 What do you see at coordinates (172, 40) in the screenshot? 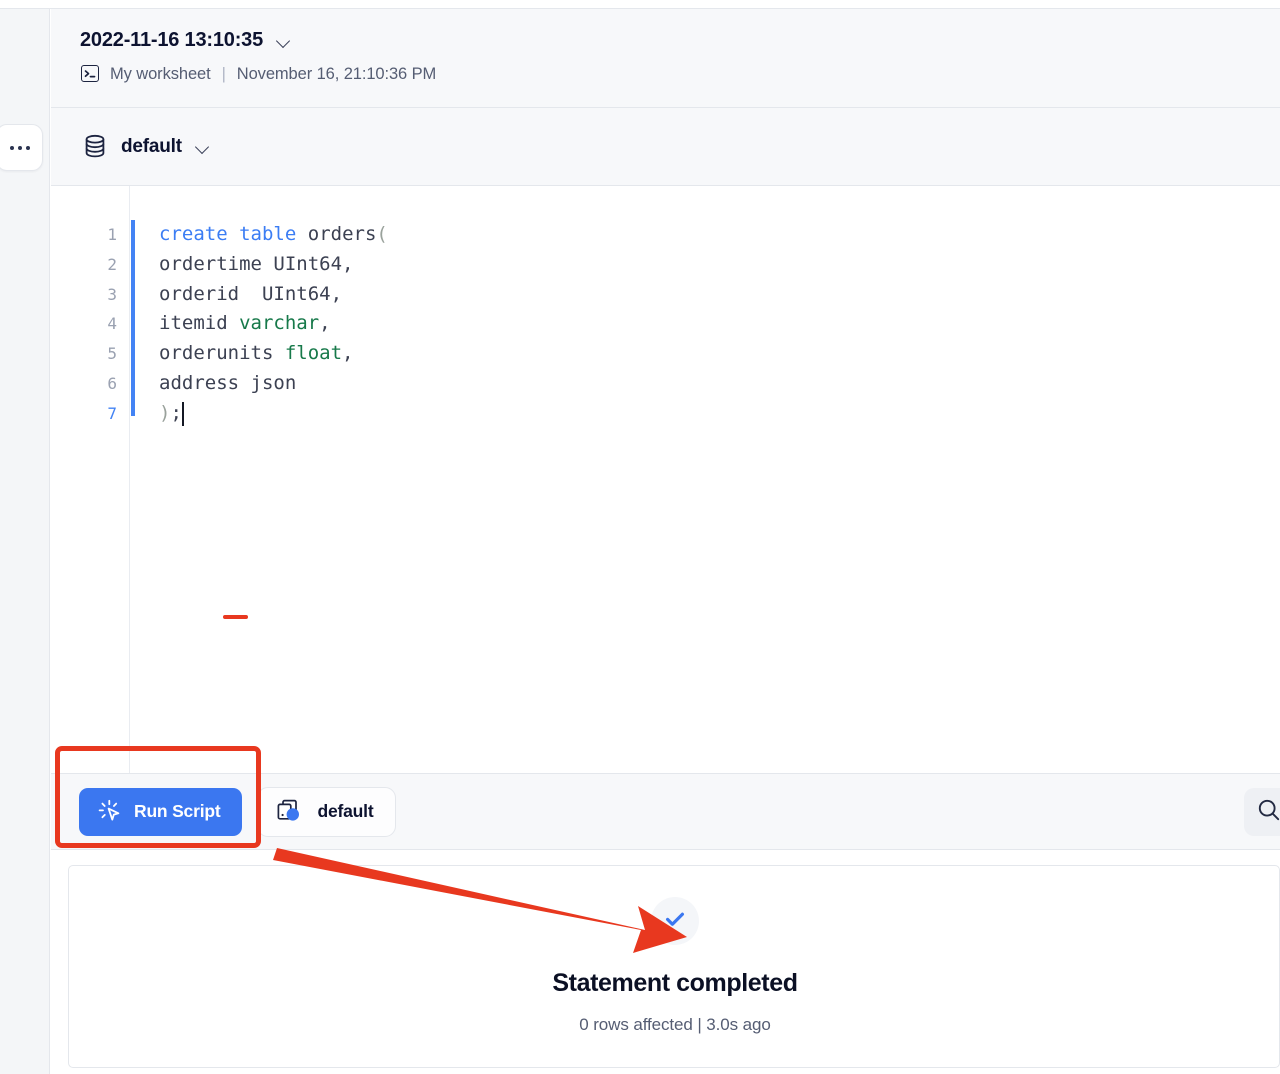
I see `page-title: 2022-11-16 13:10:35` at bounding box center [172, 40].